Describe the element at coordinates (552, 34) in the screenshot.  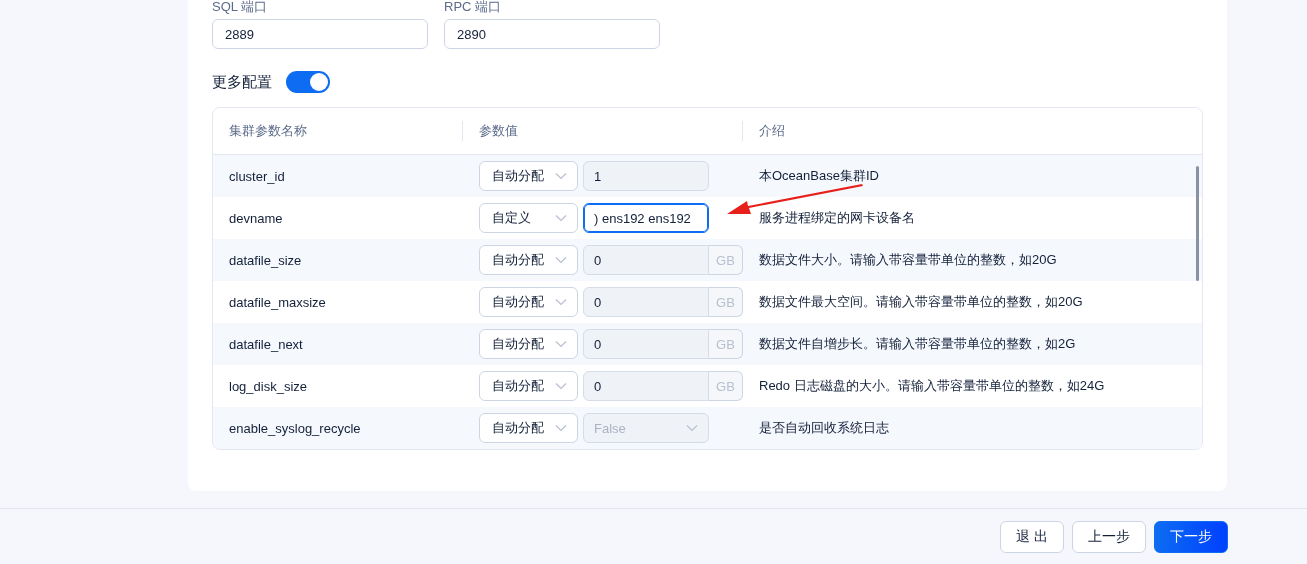
I see `port-input: 2890` at that location.